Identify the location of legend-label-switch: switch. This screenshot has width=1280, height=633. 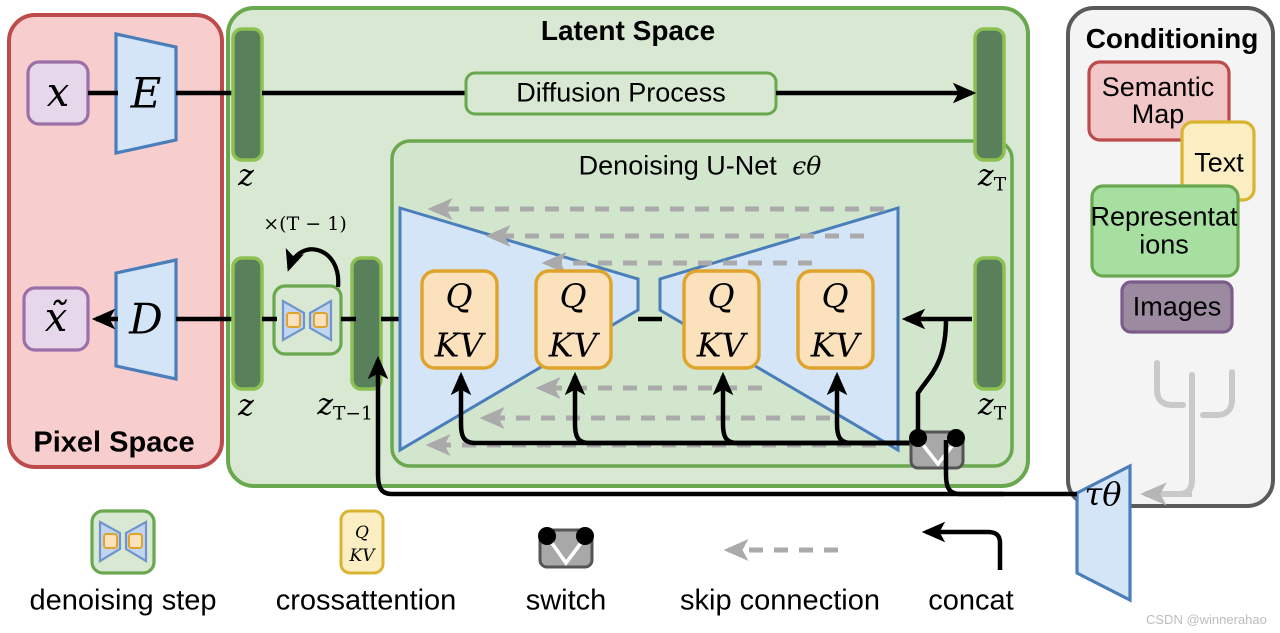
(566, 600).